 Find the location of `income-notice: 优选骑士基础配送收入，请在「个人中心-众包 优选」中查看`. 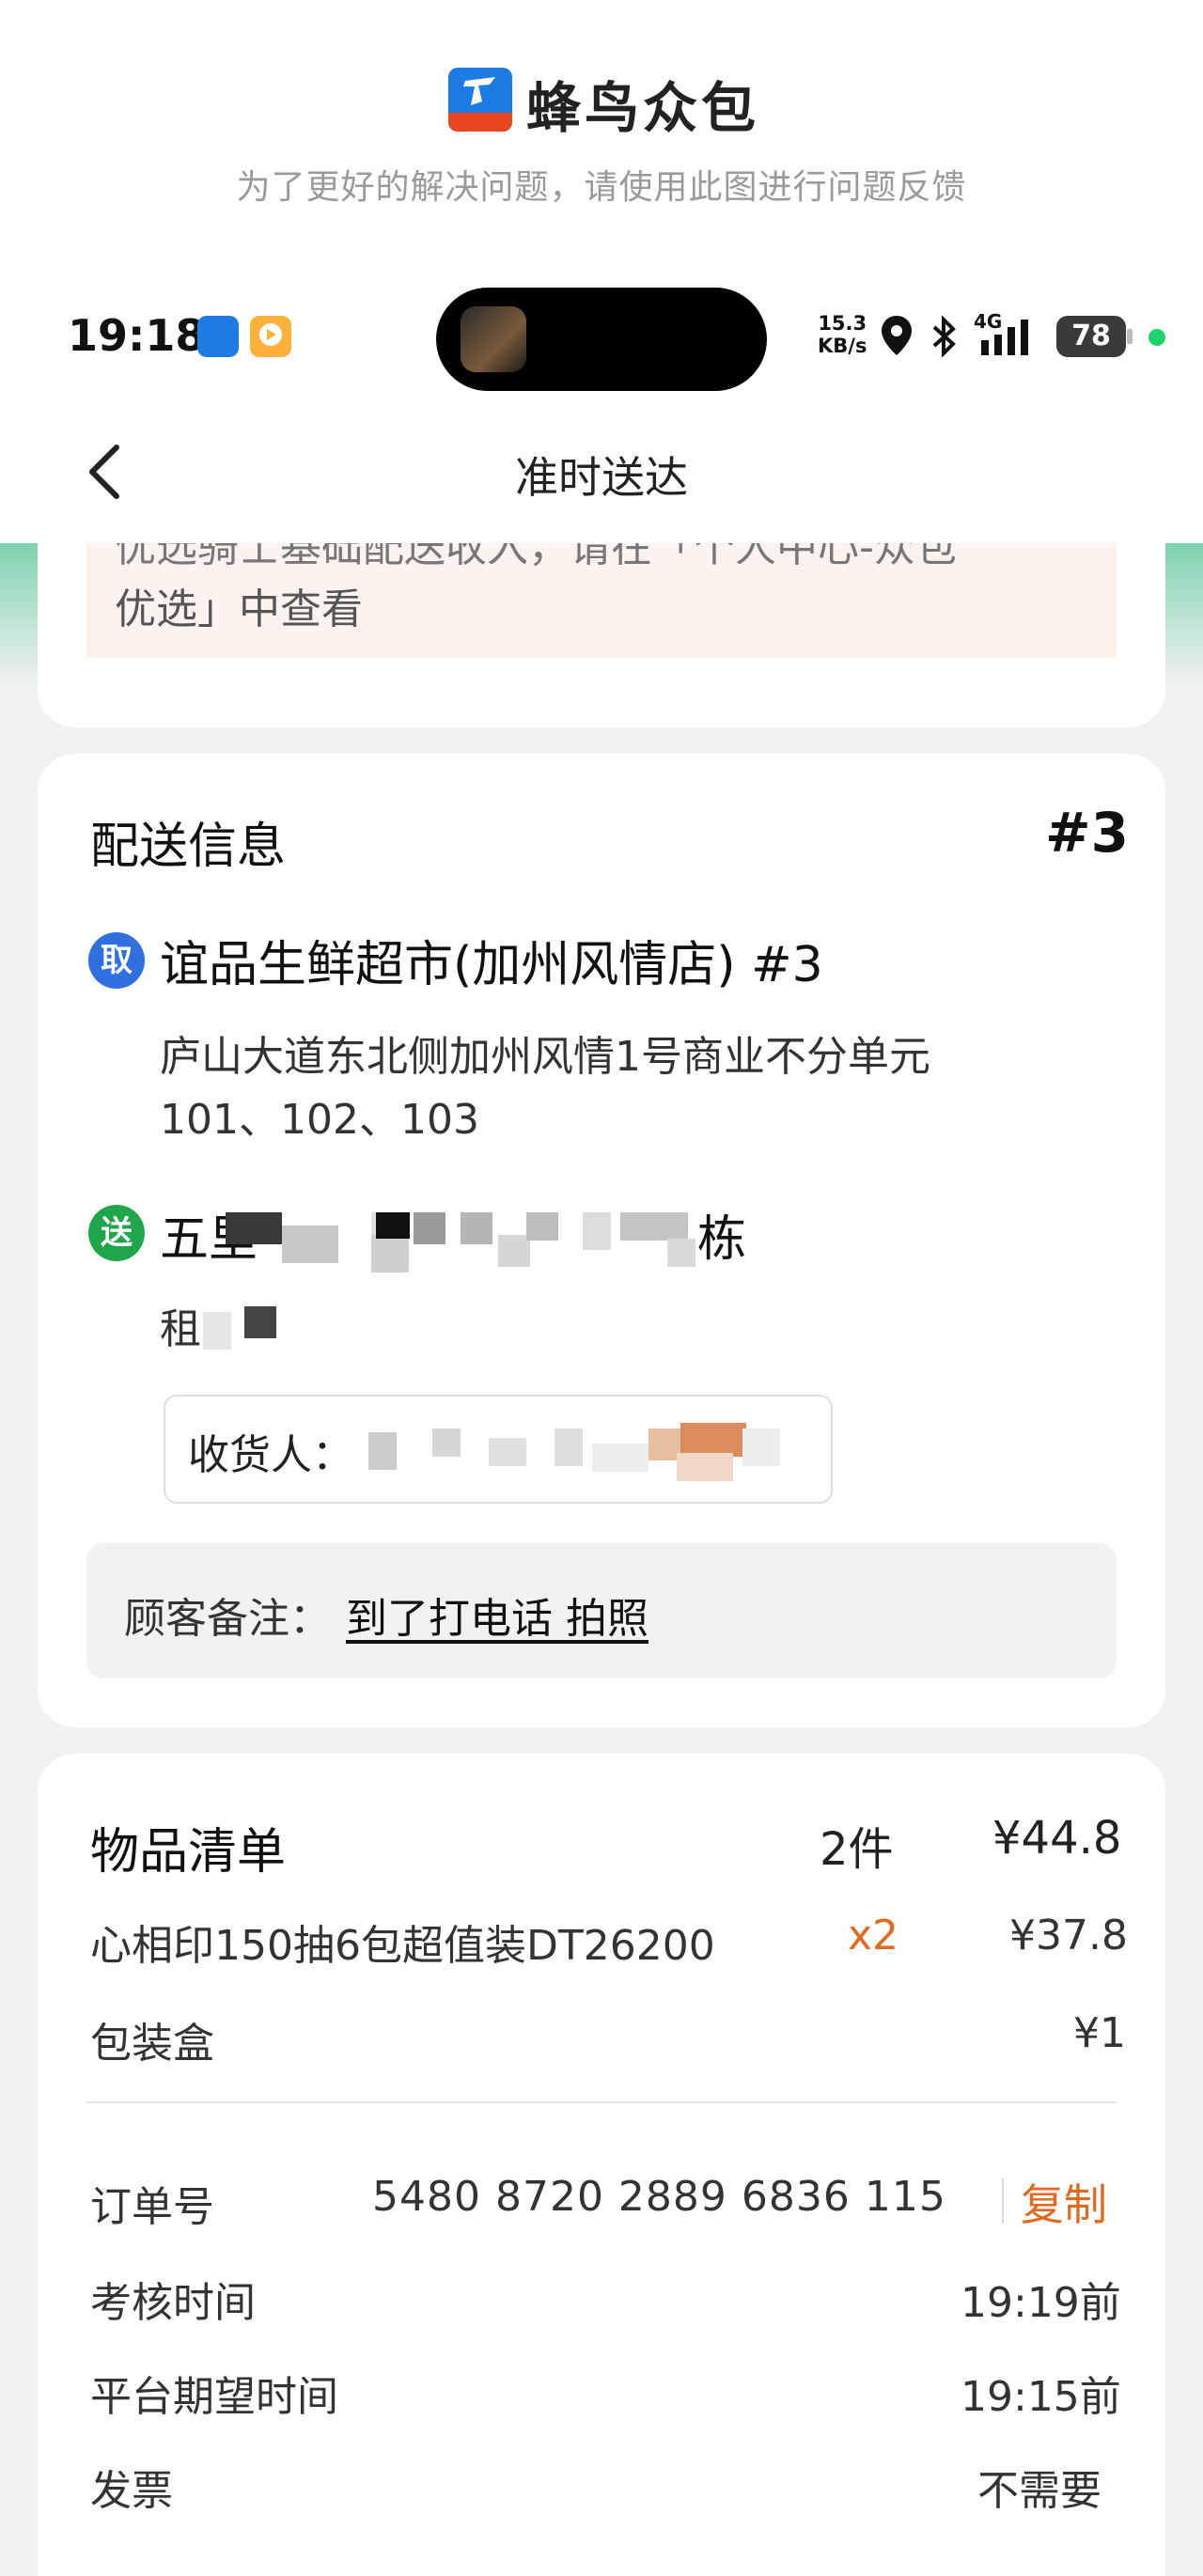

income-notice: 优选骑士基础配送收入，请在「个人中心-众包 优选」中查看 is located at coordinates (601, 600).